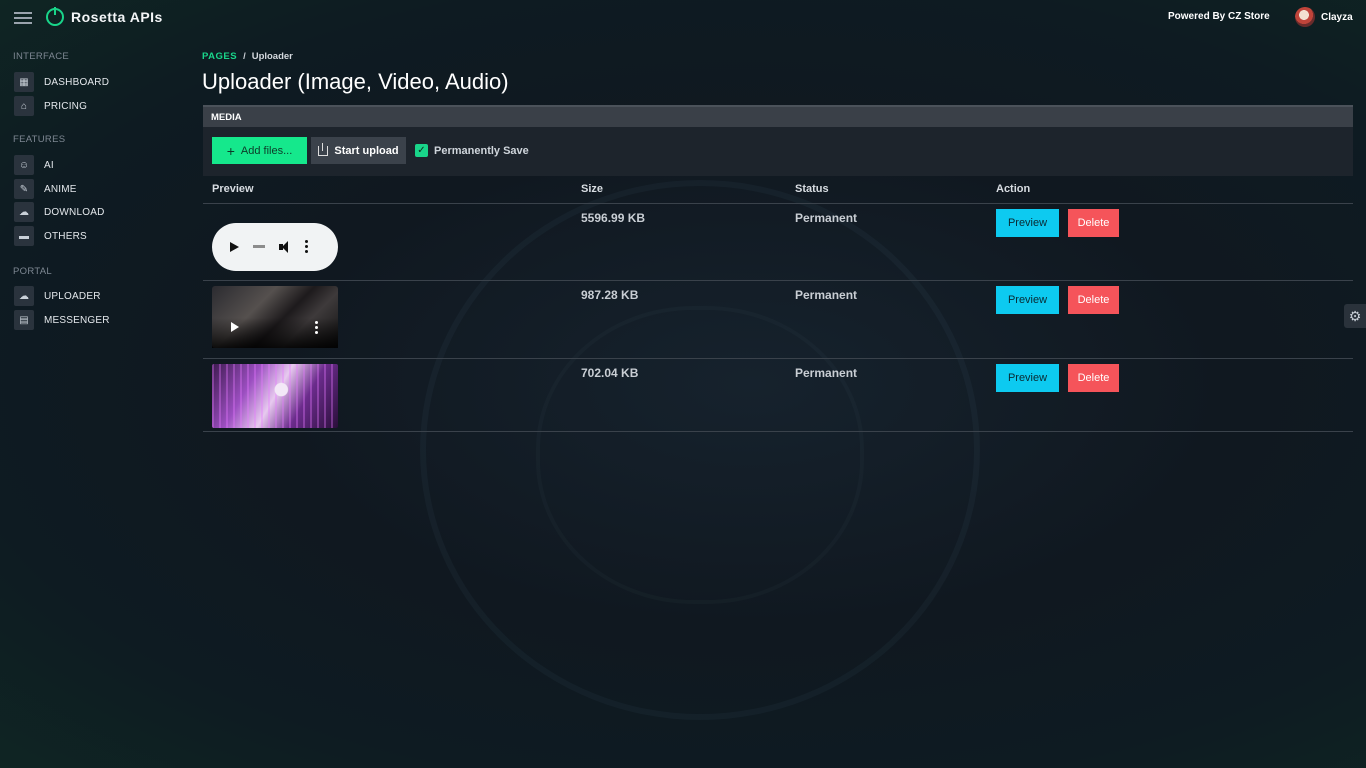  What do you see at coordinates (1219, 16) in the screenshot?
I see `powered-by-text: Powered By CZ Store` at bounding box center [1219, 16].